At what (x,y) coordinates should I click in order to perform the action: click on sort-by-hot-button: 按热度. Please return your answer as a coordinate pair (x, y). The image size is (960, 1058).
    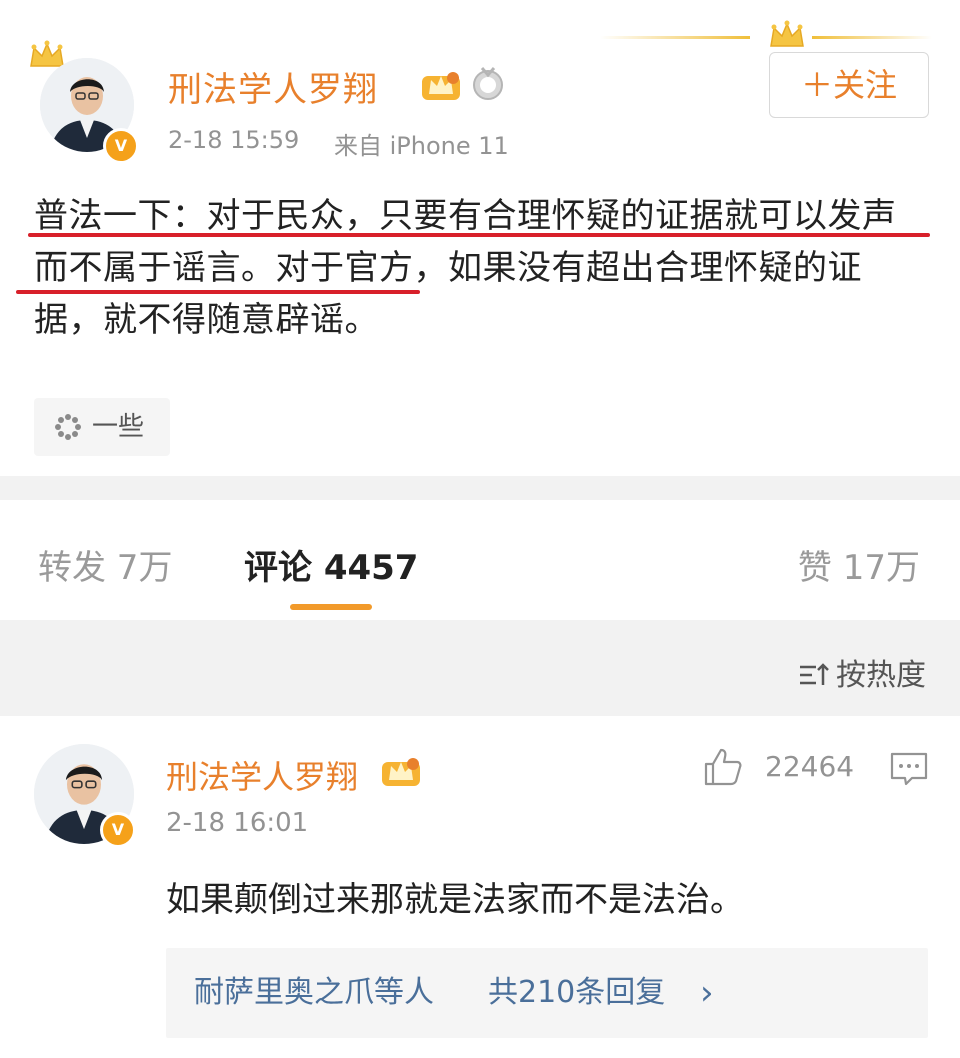
    Looking at the image, I should click on (862, 672).